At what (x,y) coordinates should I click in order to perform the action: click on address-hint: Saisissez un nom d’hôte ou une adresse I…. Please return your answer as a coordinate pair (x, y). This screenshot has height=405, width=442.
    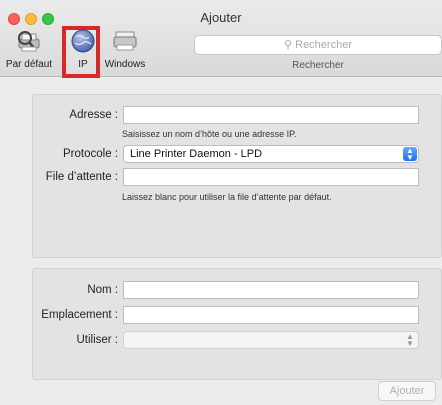
    Looking at the image, I should click on (209, 134).